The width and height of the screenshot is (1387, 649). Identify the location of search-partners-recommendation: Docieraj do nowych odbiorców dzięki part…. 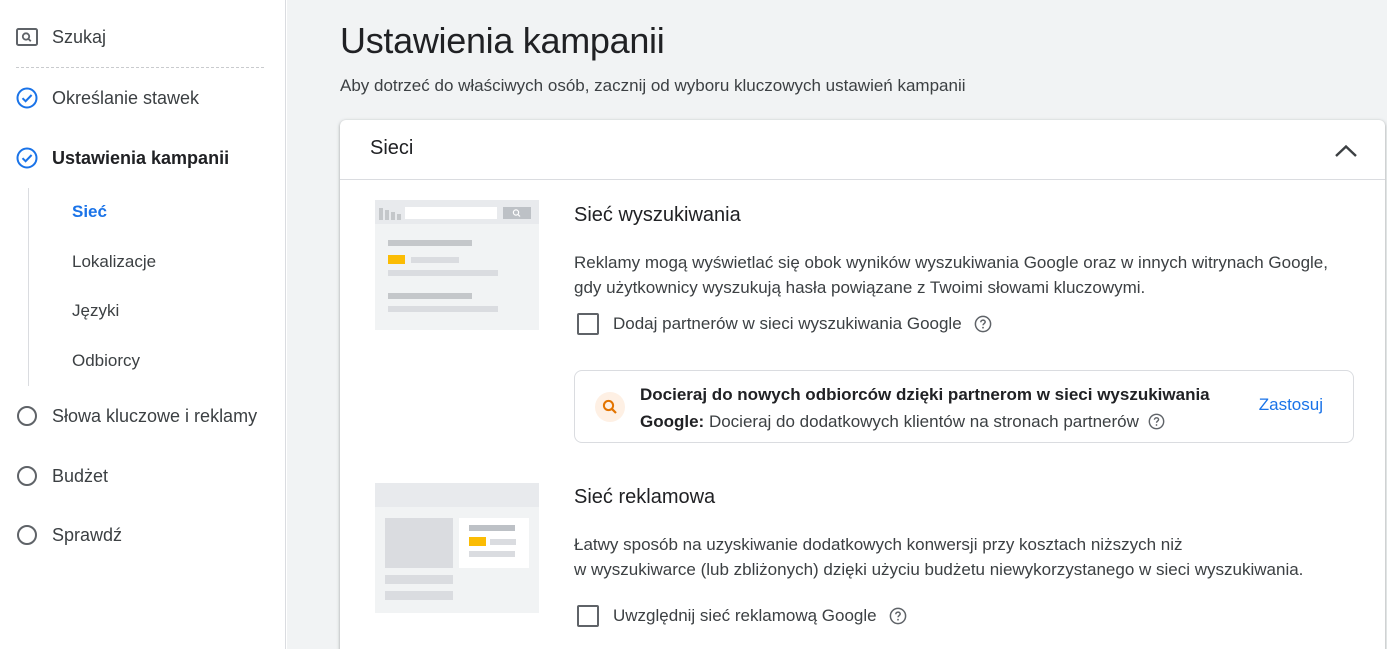
(964, 406).